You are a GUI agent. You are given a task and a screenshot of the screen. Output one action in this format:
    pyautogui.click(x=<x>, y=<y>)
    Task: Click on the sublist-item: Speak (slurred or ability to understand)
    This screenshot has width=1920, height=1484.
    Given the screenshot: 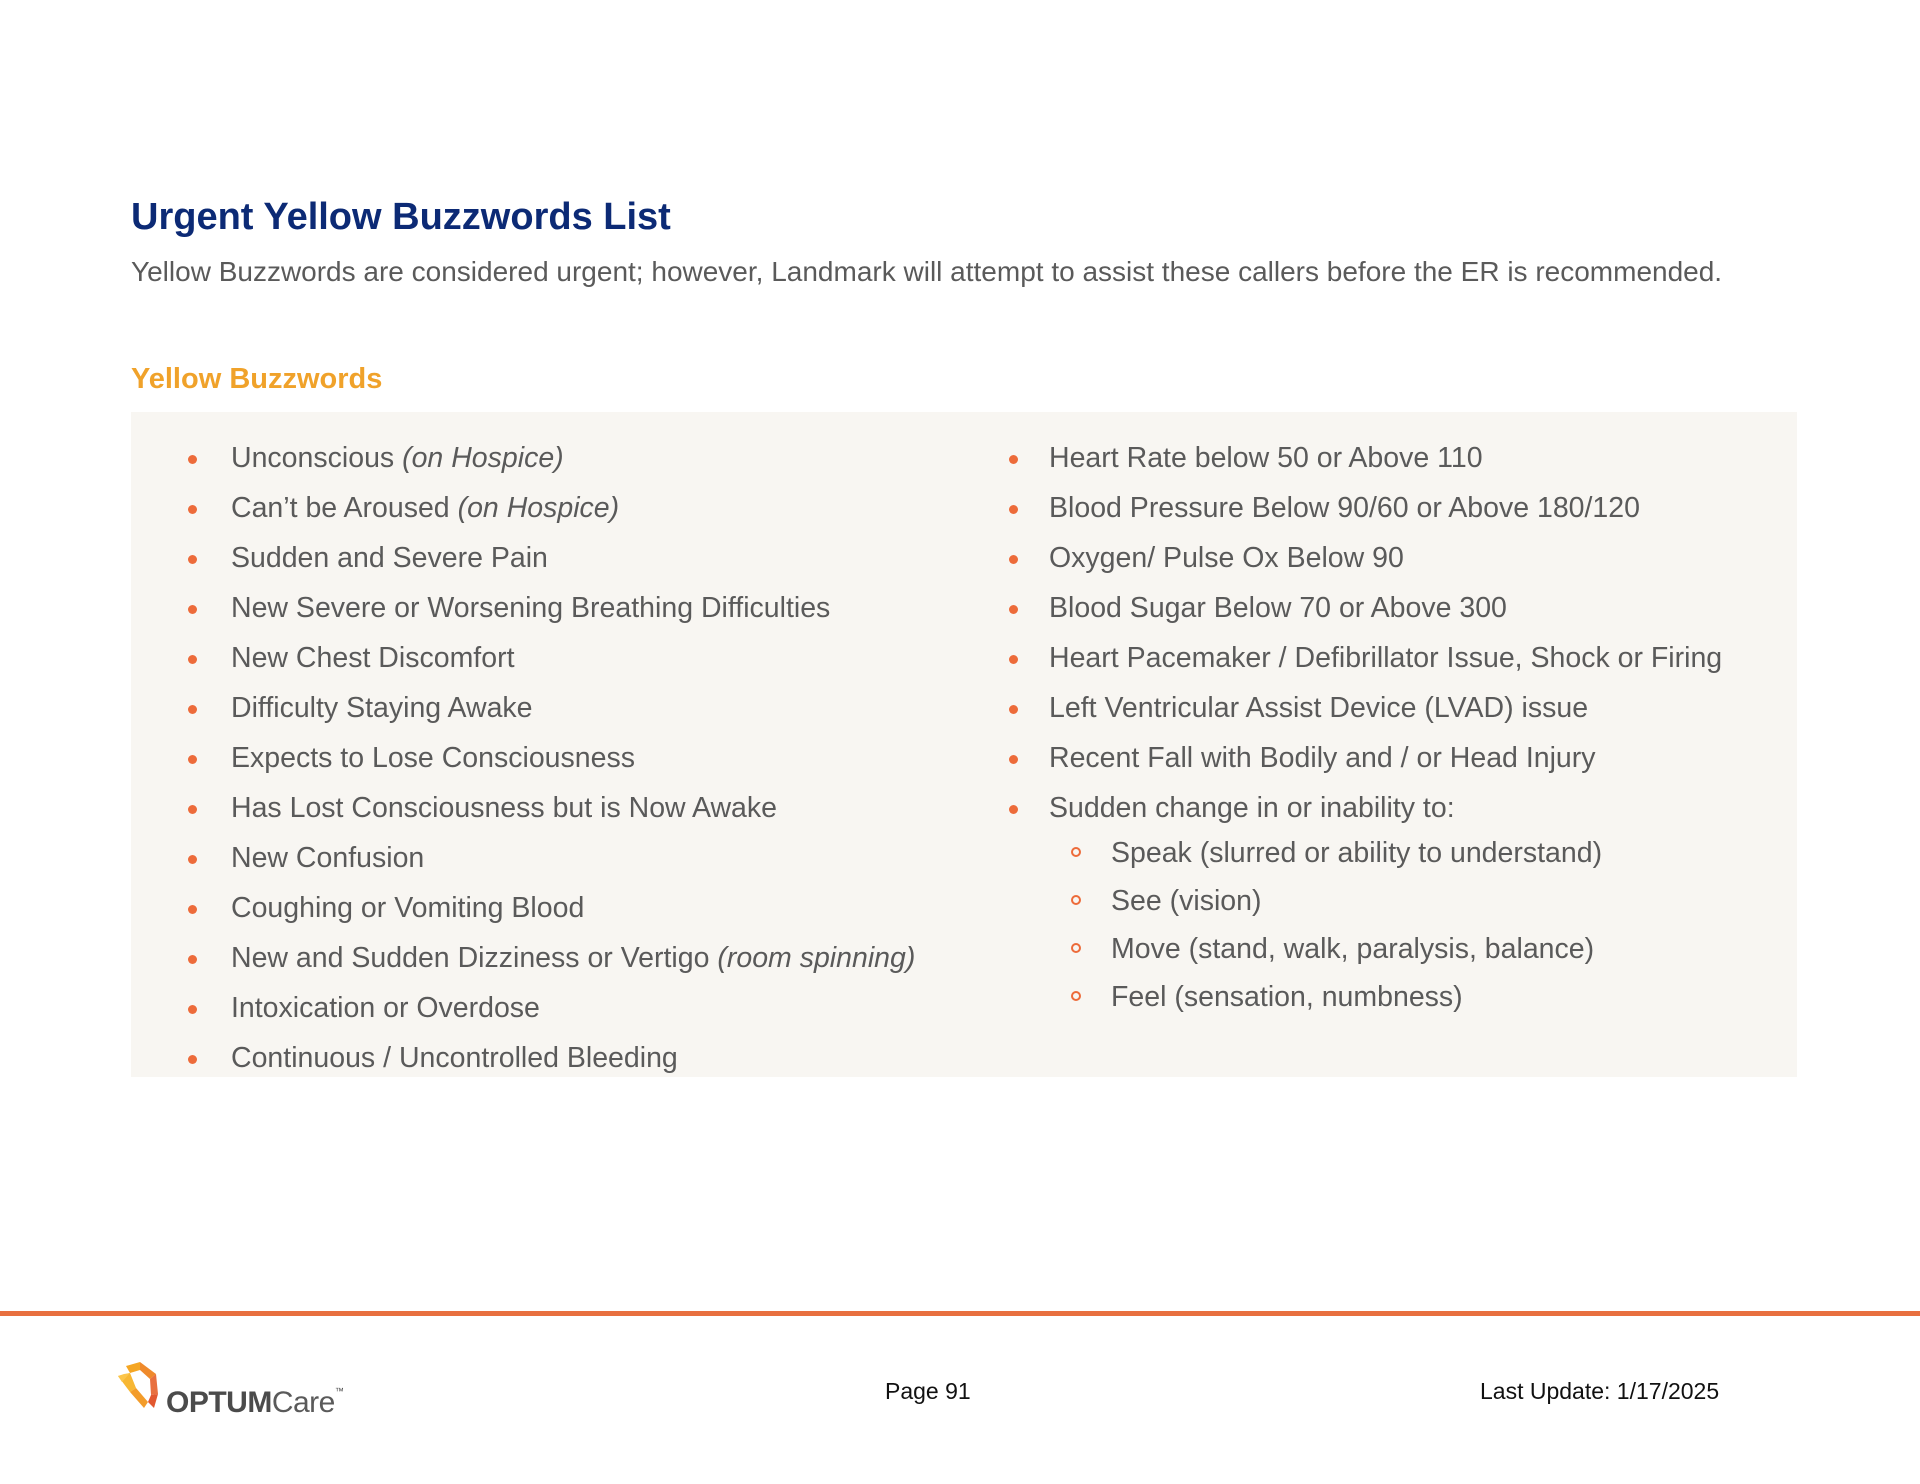 What is the action you would take?
    pyautogui.click(x=1335, y=853)
    